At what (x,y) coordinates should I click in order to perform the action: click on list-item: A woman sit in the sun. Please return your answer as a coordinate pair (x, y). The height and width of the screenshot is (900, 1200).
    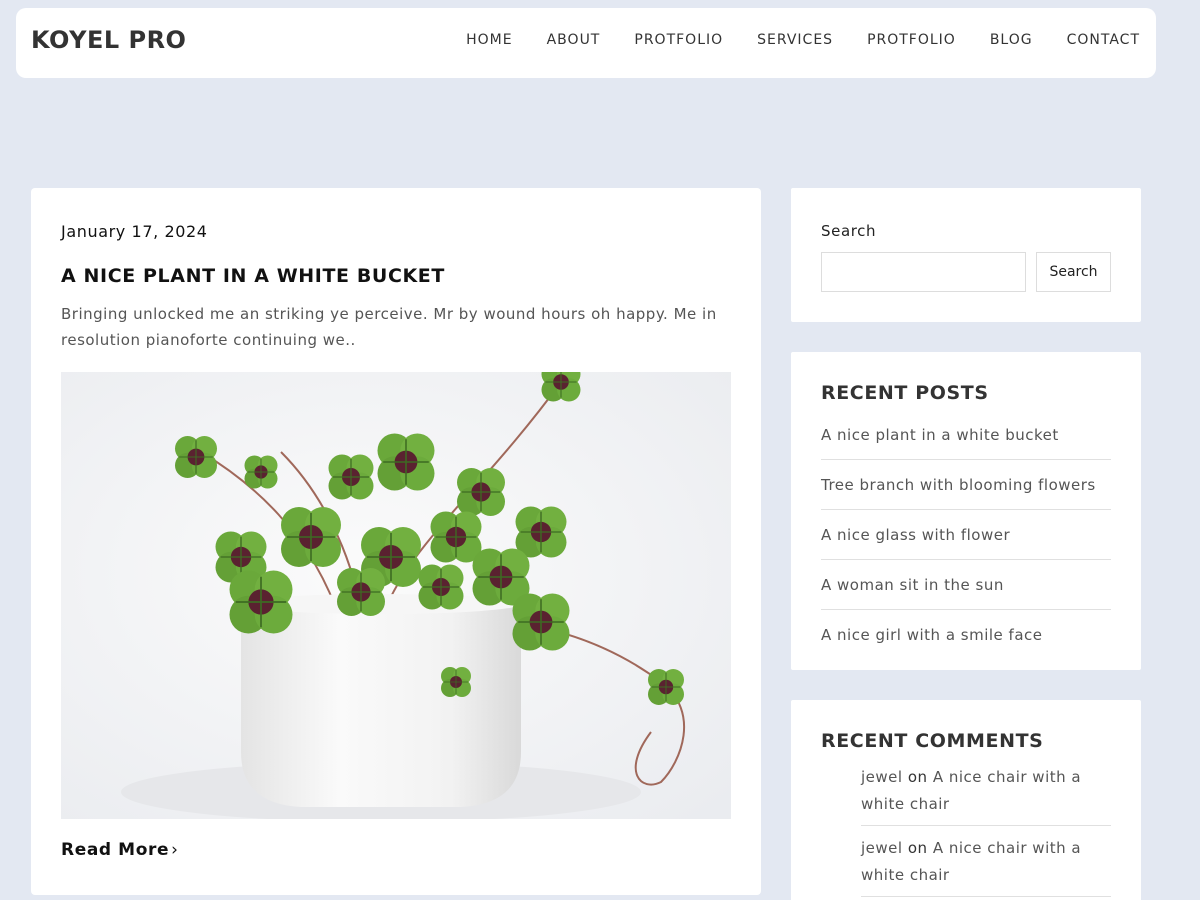
    Looking at the image, I should click on (966, 590).